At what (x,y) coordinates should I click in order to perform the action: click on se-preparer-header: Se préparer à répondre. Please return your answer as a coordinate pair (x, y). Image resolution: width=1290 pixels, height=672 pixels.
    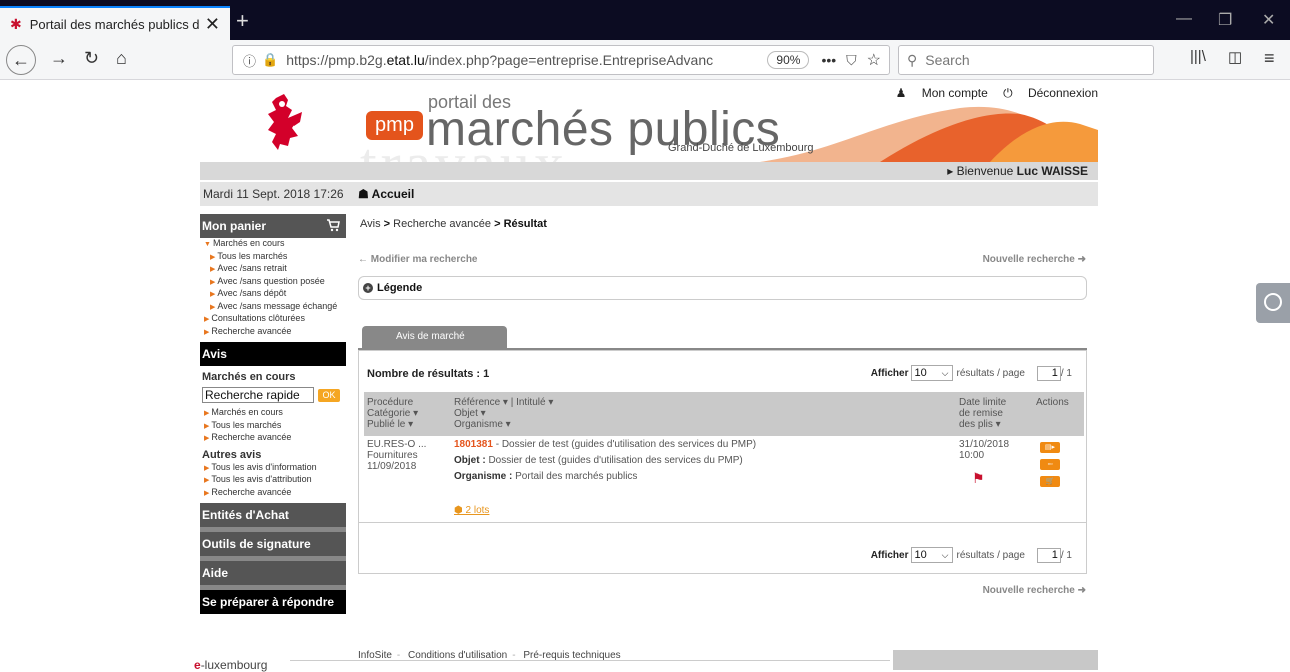
    Looking at the image, I should click on (273, 602).